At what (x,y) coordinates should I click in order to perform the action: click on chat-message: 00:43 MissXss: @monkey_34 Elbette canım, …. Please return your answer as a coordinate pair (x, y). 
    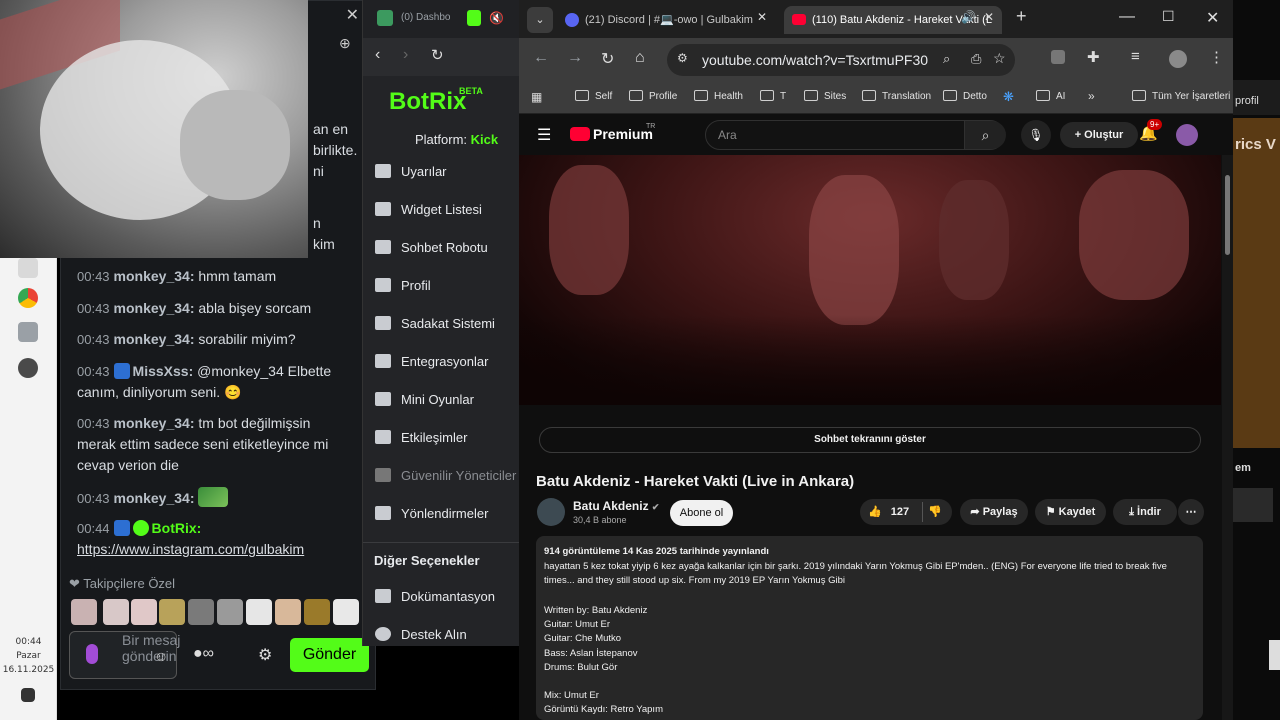
    Looking at the image, I should click on (214, 382).